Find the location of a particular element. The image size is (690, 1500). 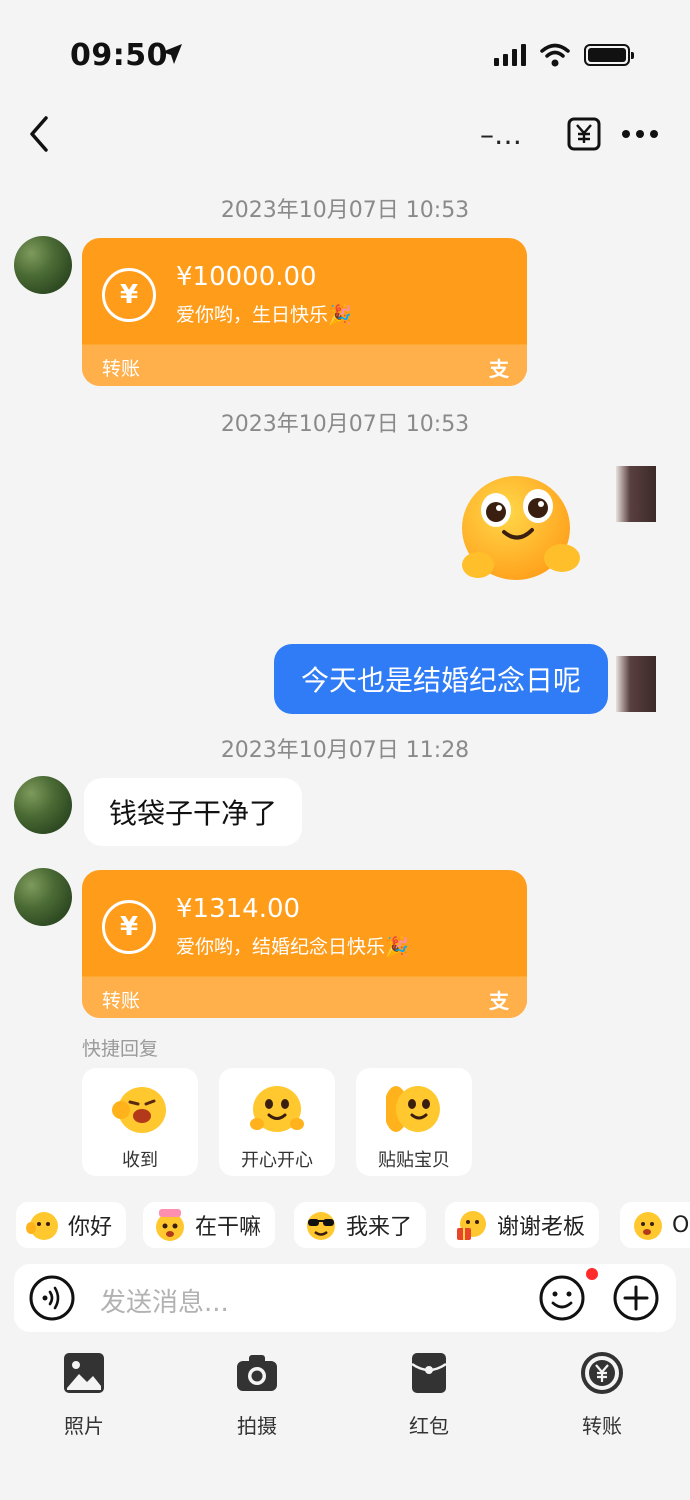

transfer-card: ¥ ¥10000.00 爱你哟，生日快乐🎉 转账 支 is located at coordinates (304, 312).